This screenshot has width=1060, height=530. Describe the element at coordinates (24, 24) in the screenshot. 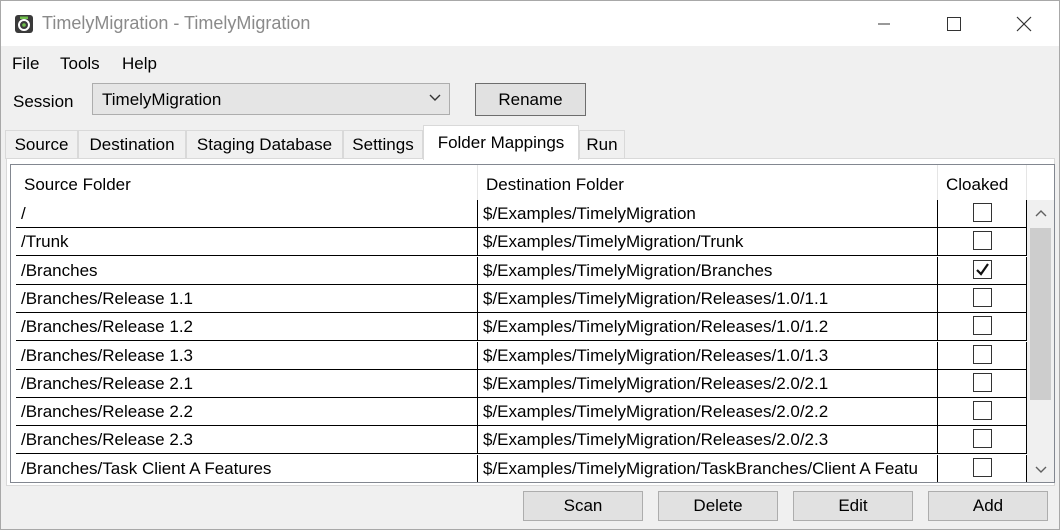

I see `app-gear-icon` at that location.